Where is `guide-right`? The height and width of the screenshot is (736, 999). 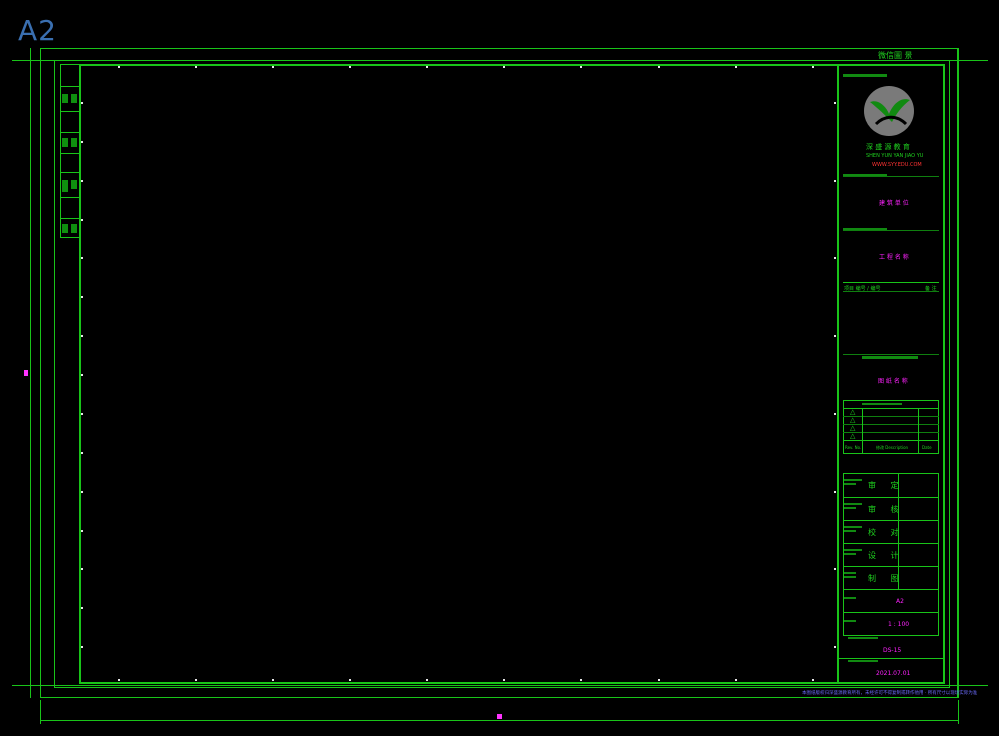
guide-right is located at coordinates (958, 373).